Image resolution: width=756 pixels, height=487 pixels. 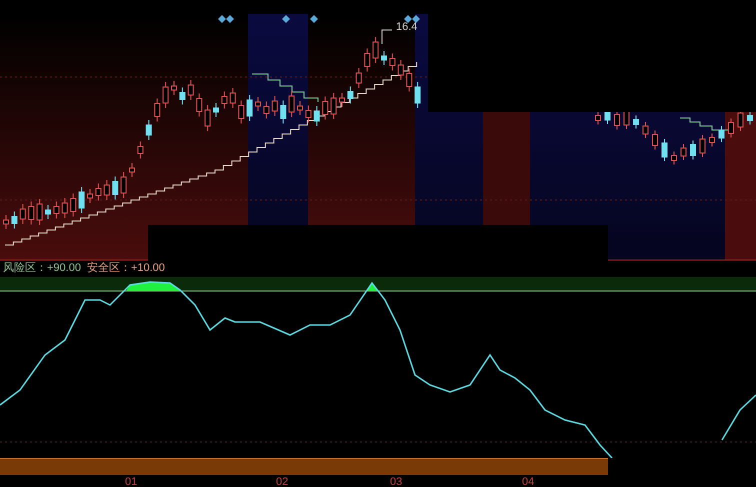 I want to click on indicator-line, so click(x=738, y=417).